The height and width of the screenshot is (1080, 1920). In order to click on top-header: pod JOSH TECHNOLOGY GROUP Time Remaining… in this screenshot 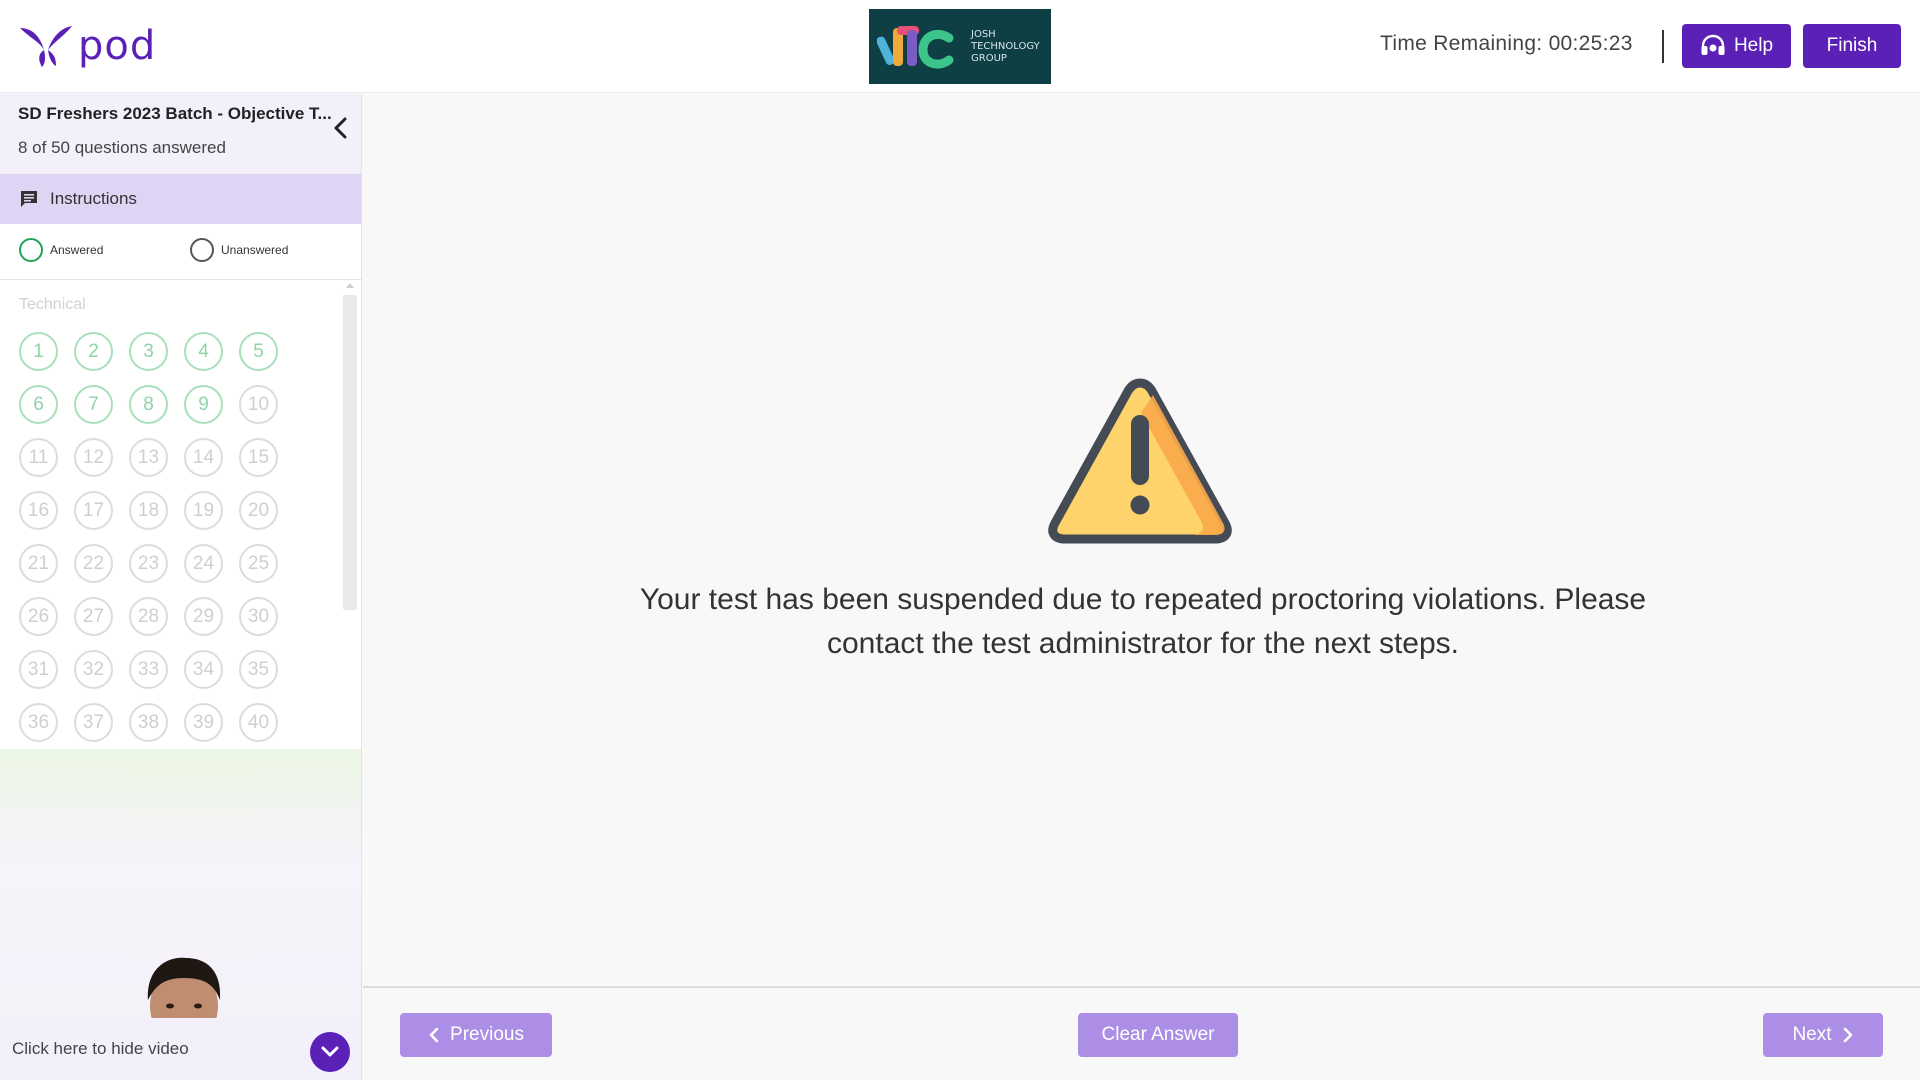, I will do `click(960, 46)`.